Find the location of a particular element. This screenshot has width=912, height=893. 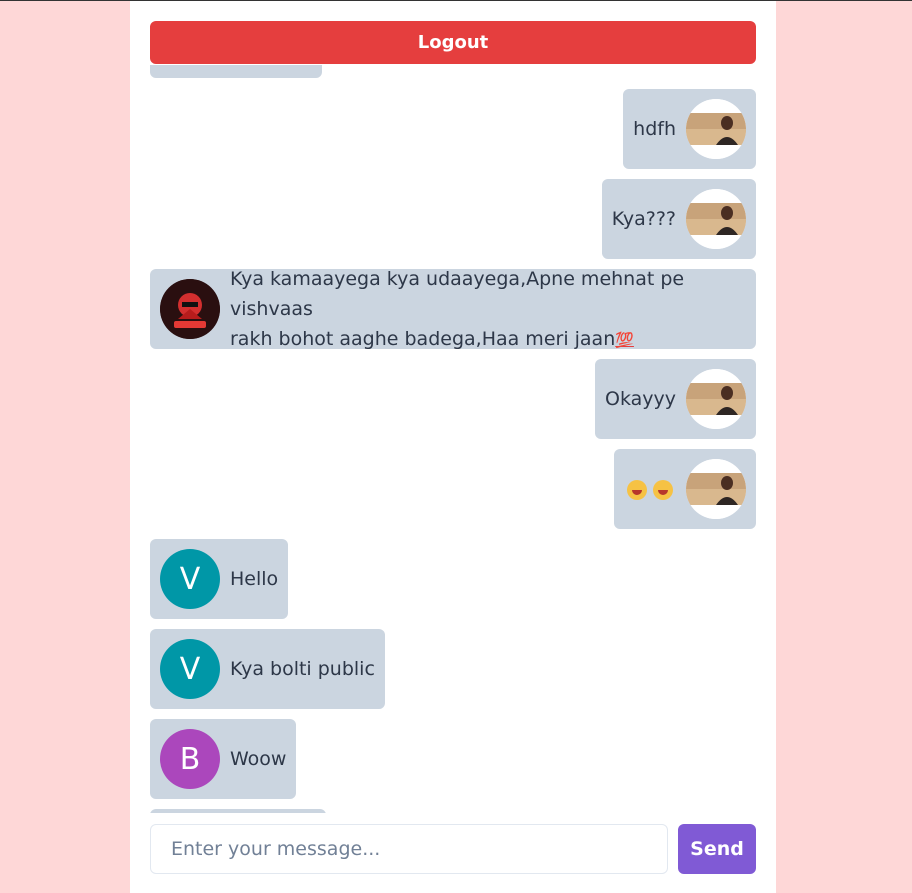

message-text is located at coordinates (650, 489).